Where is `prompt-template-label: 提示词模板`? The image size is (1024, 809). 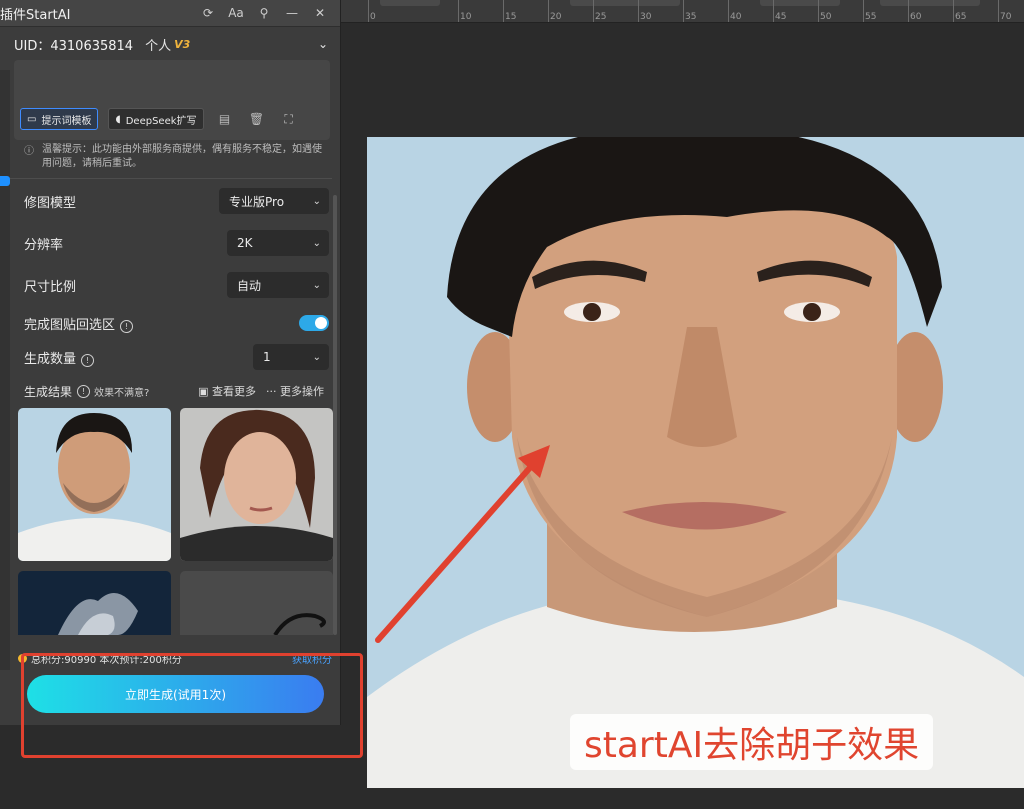
prompt-template-label: 提示词模板 is located at coordinates (66, 121).